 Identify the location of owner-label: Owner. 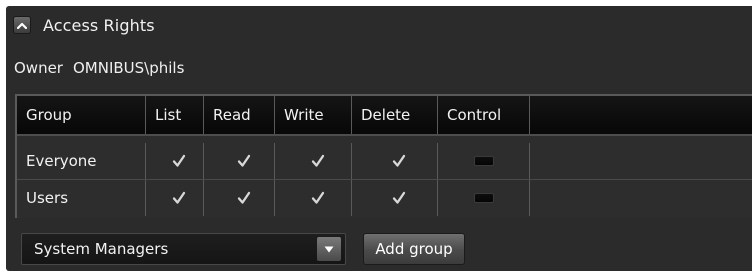
(38, 68).